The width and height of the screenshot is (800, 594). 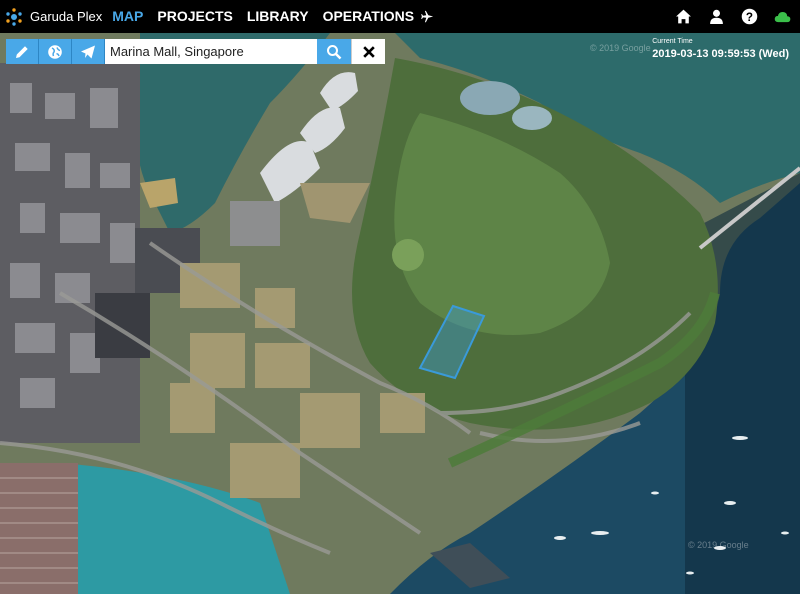 I want to click on search-button, so click(x=334, y=51).